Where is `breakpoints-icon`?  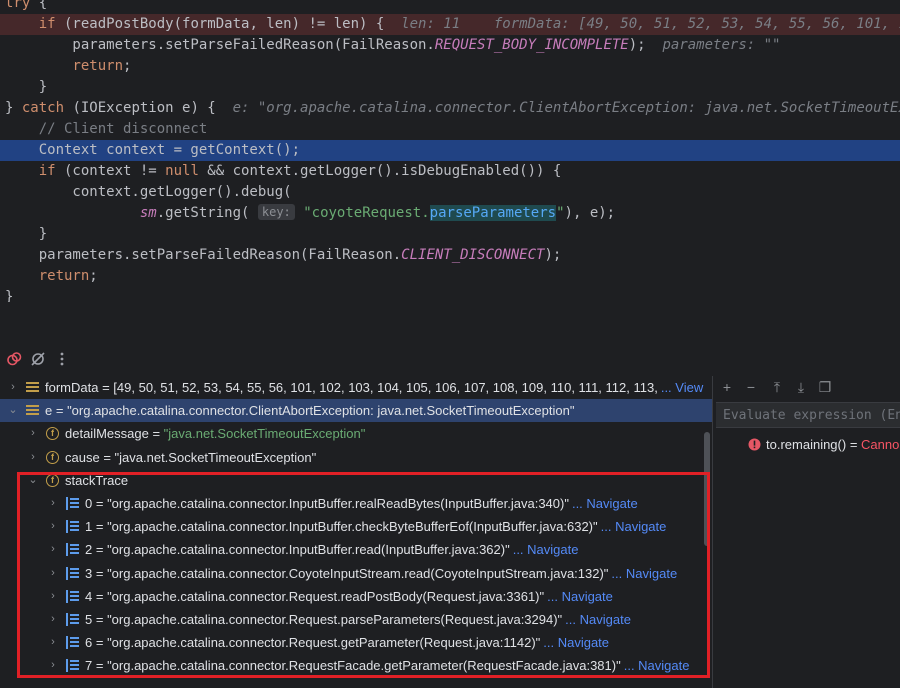 breakpoints-icon is located at coordinates (14, 359).